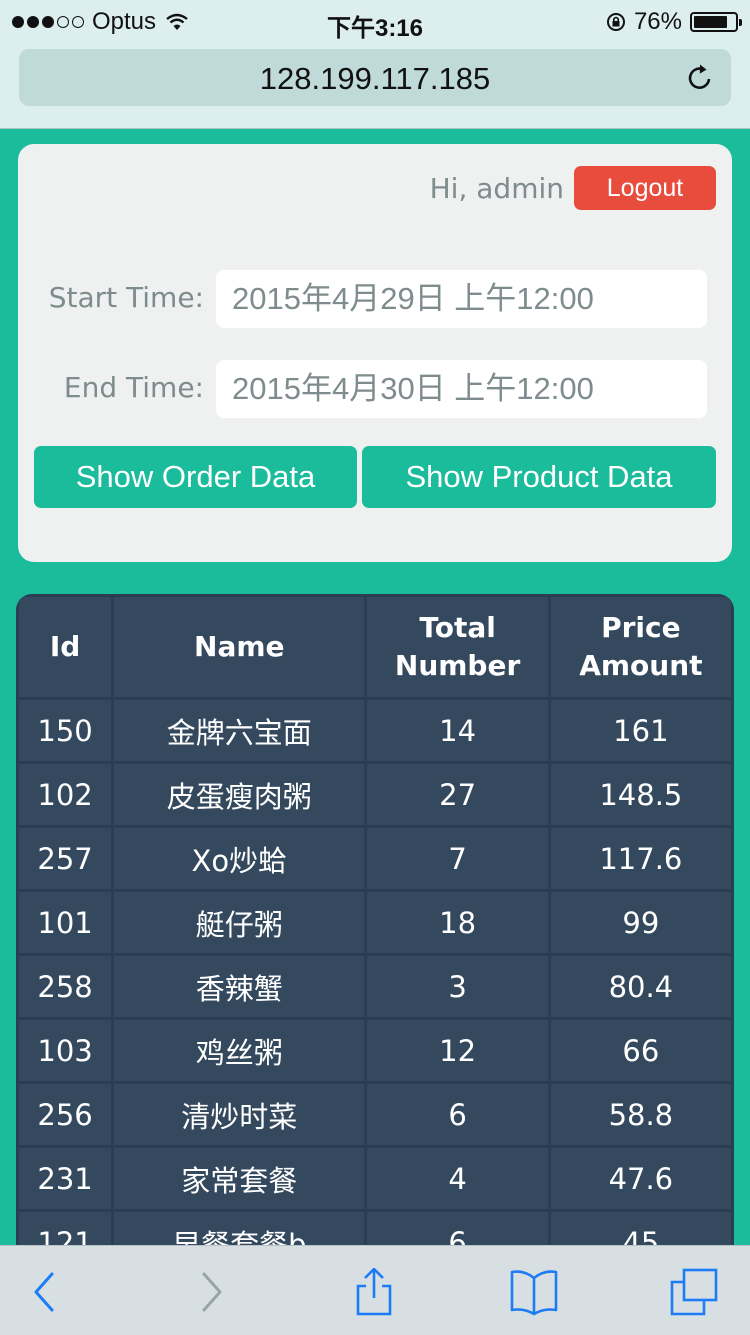 Image resolution: width=750 pixels, height=1335 pixels. I want to click on header-name: Name, so click(239, 647).